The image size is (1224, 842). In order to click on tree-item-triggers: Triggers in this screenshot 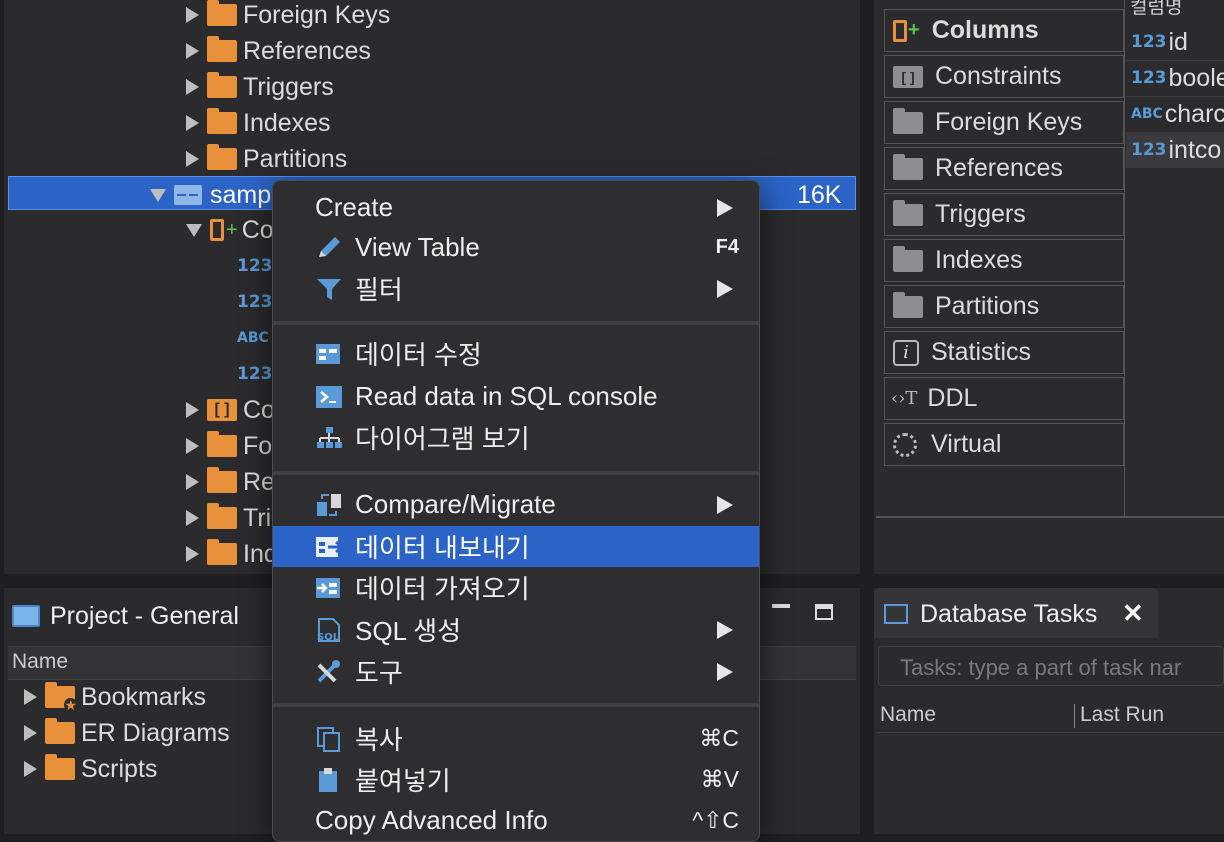, I will do `click(260, 87)`.